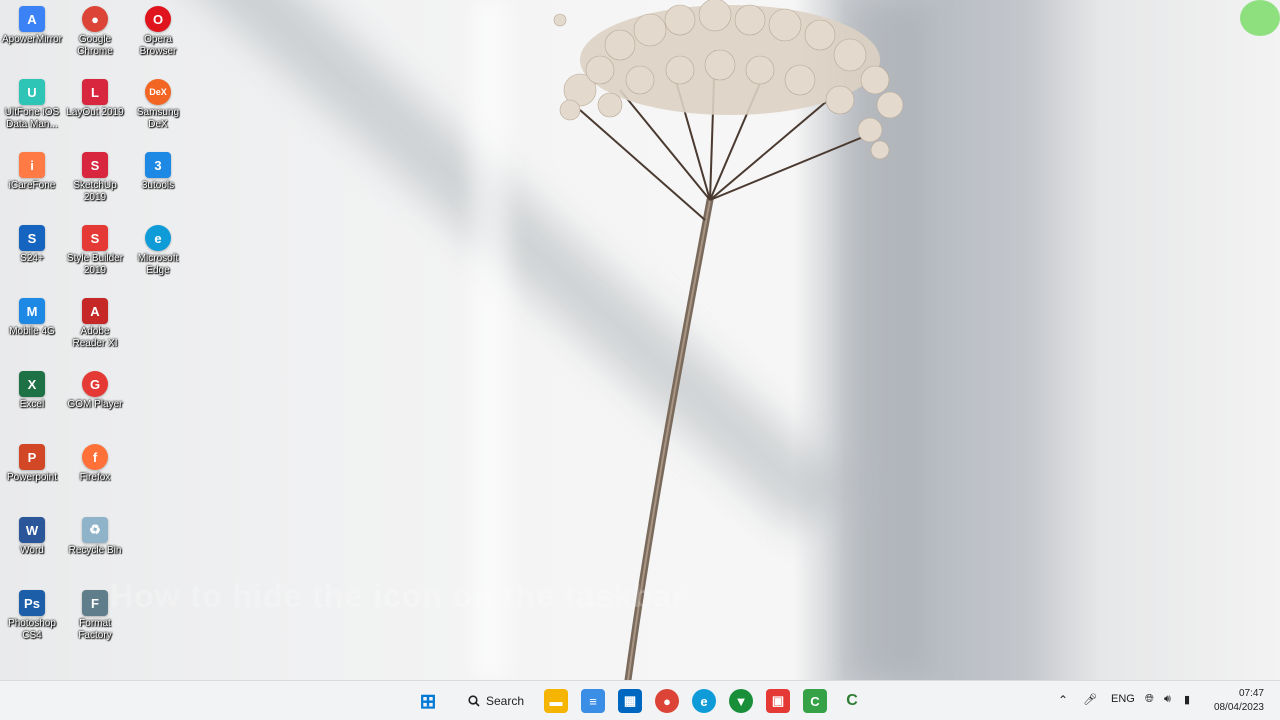 The width and height of the screenshot is (1280, 720). Describe the element at coordinates (32, 92) in the screenshot. I see `ultfone-icon: U` at that location.